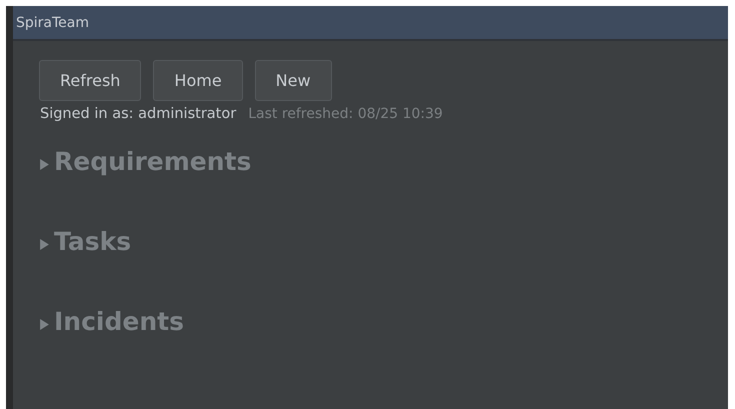 This screenshot has width=735, height=409. What do you see at coordinates (53, 22) in the screenshot?
I see `window-title: SpiraTeam` at bounding box center [53, 22].